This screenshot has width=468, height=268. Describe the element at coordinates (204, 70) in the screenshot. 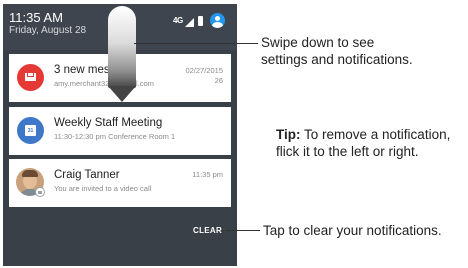

I see `notification-date: 02/27/2015` at that location.